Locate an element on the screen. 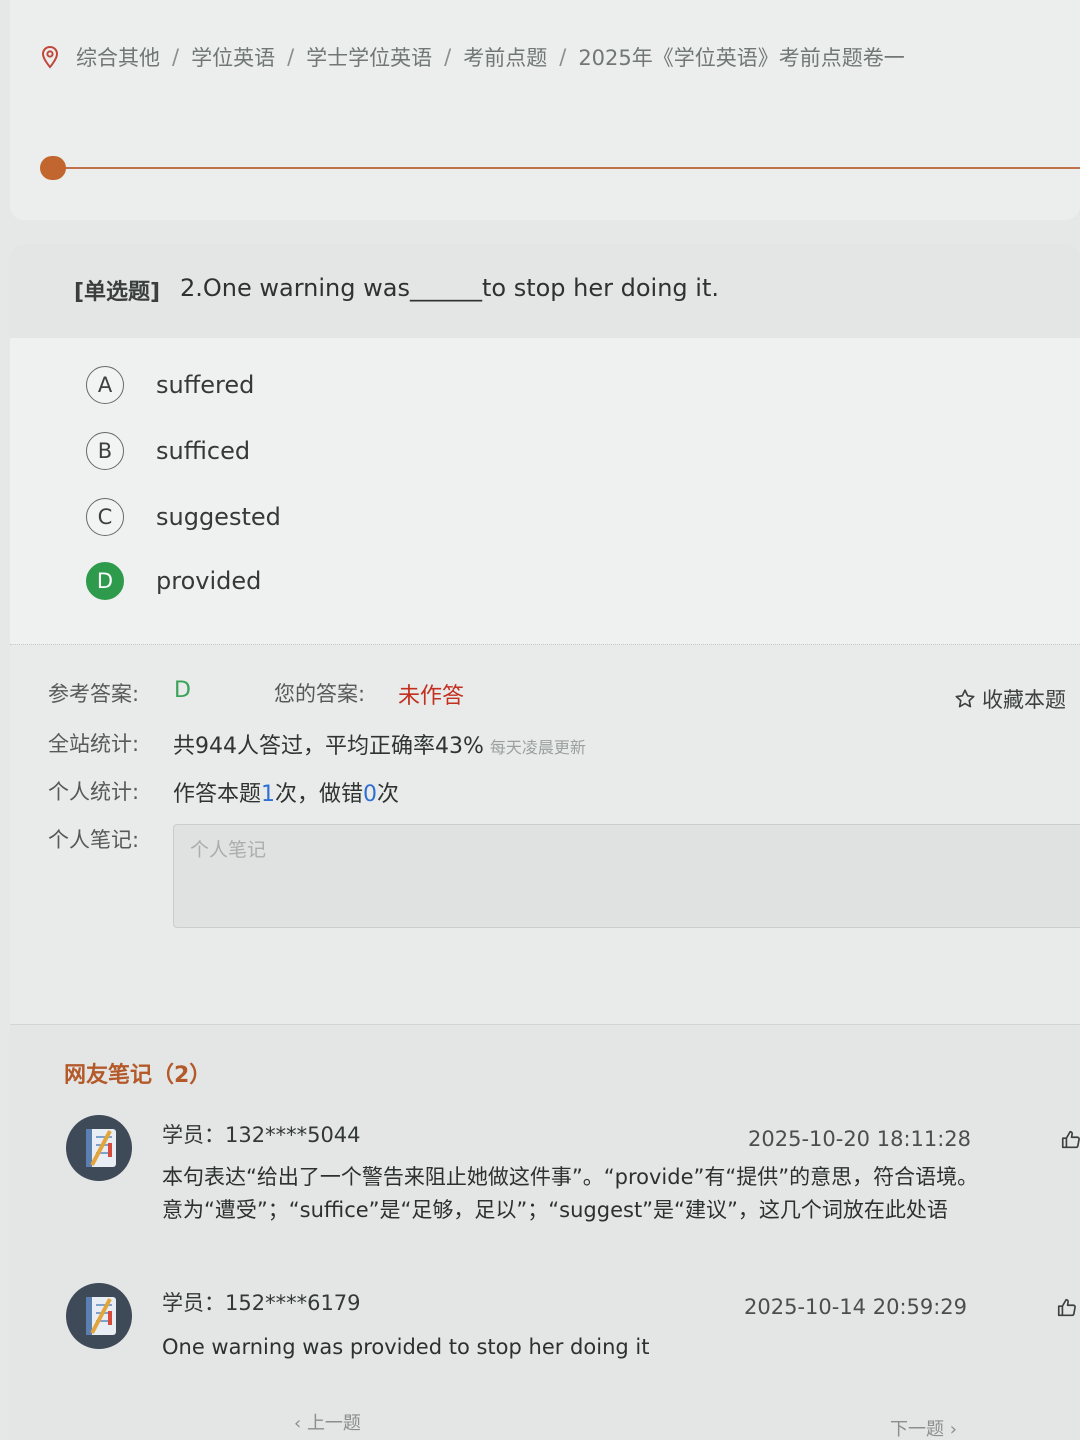 Image resolution: width=1080 pixels, height=1440 pixels. breadcrumb-item-current: 2025年《学位英语》考前点题卷一 is located at coordinates (741, 58).